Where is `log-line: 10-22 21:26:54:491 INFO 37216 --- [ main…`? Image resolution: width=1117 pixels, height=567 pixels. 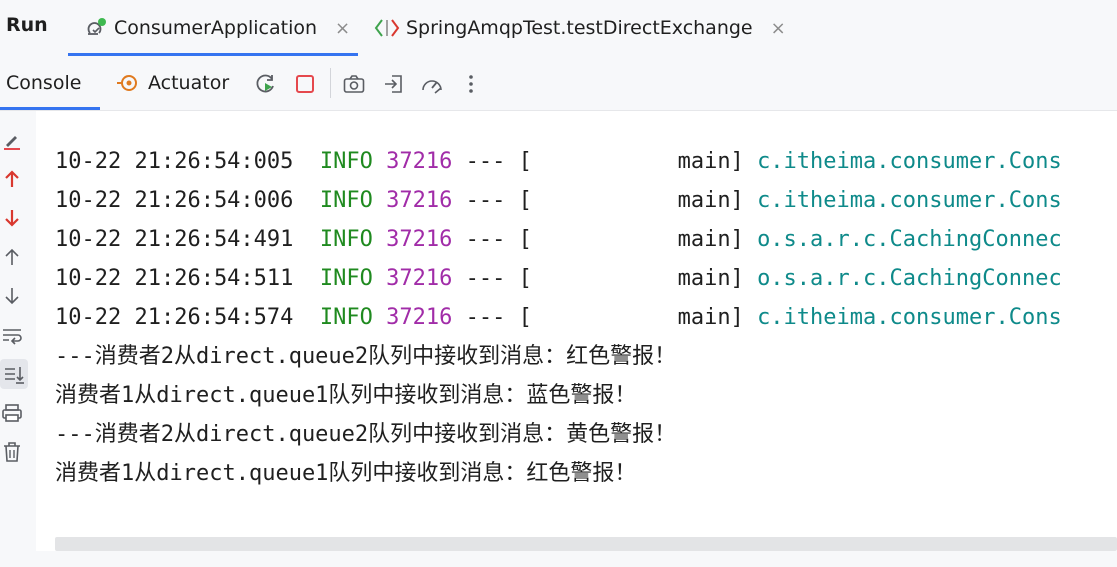
log-line: 10-22 21:26:54:491 INFO 37216 --- [ main… is located at coordinates (558, 239).